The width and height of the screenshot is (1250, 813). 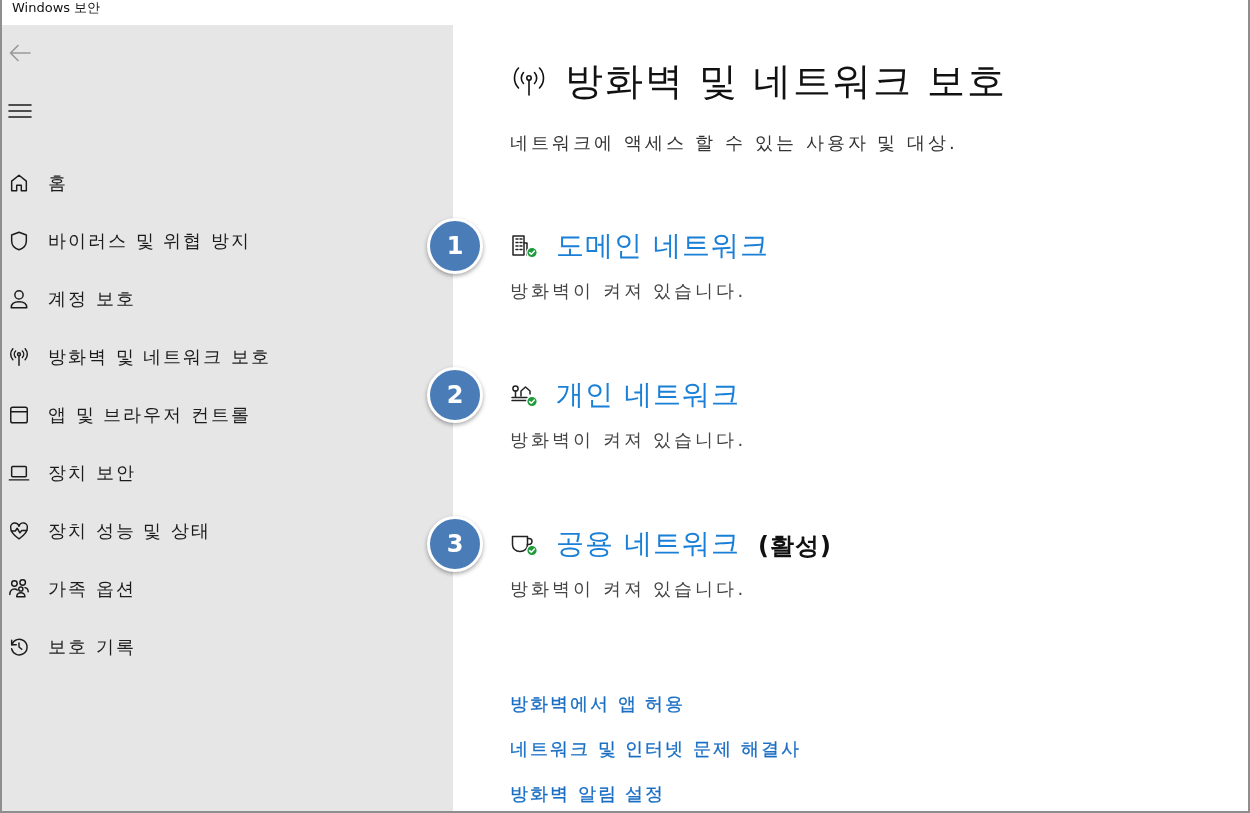 I want to click on nav-item: 보호 기록, so click(x=74, y=647).